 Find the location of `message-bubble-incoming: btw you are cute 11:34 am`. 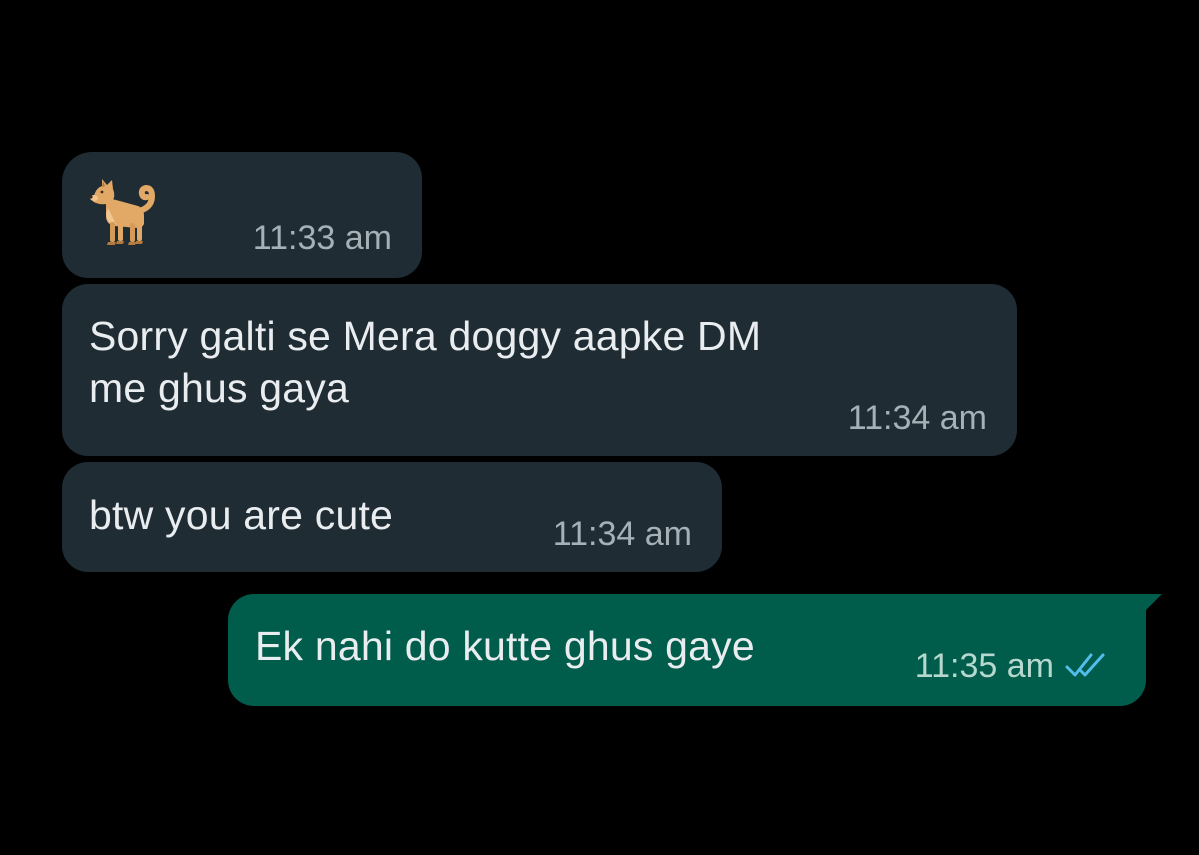

message-bubble-incoming: btw you are cute 11:34 am is located at coordinates (392, 517).